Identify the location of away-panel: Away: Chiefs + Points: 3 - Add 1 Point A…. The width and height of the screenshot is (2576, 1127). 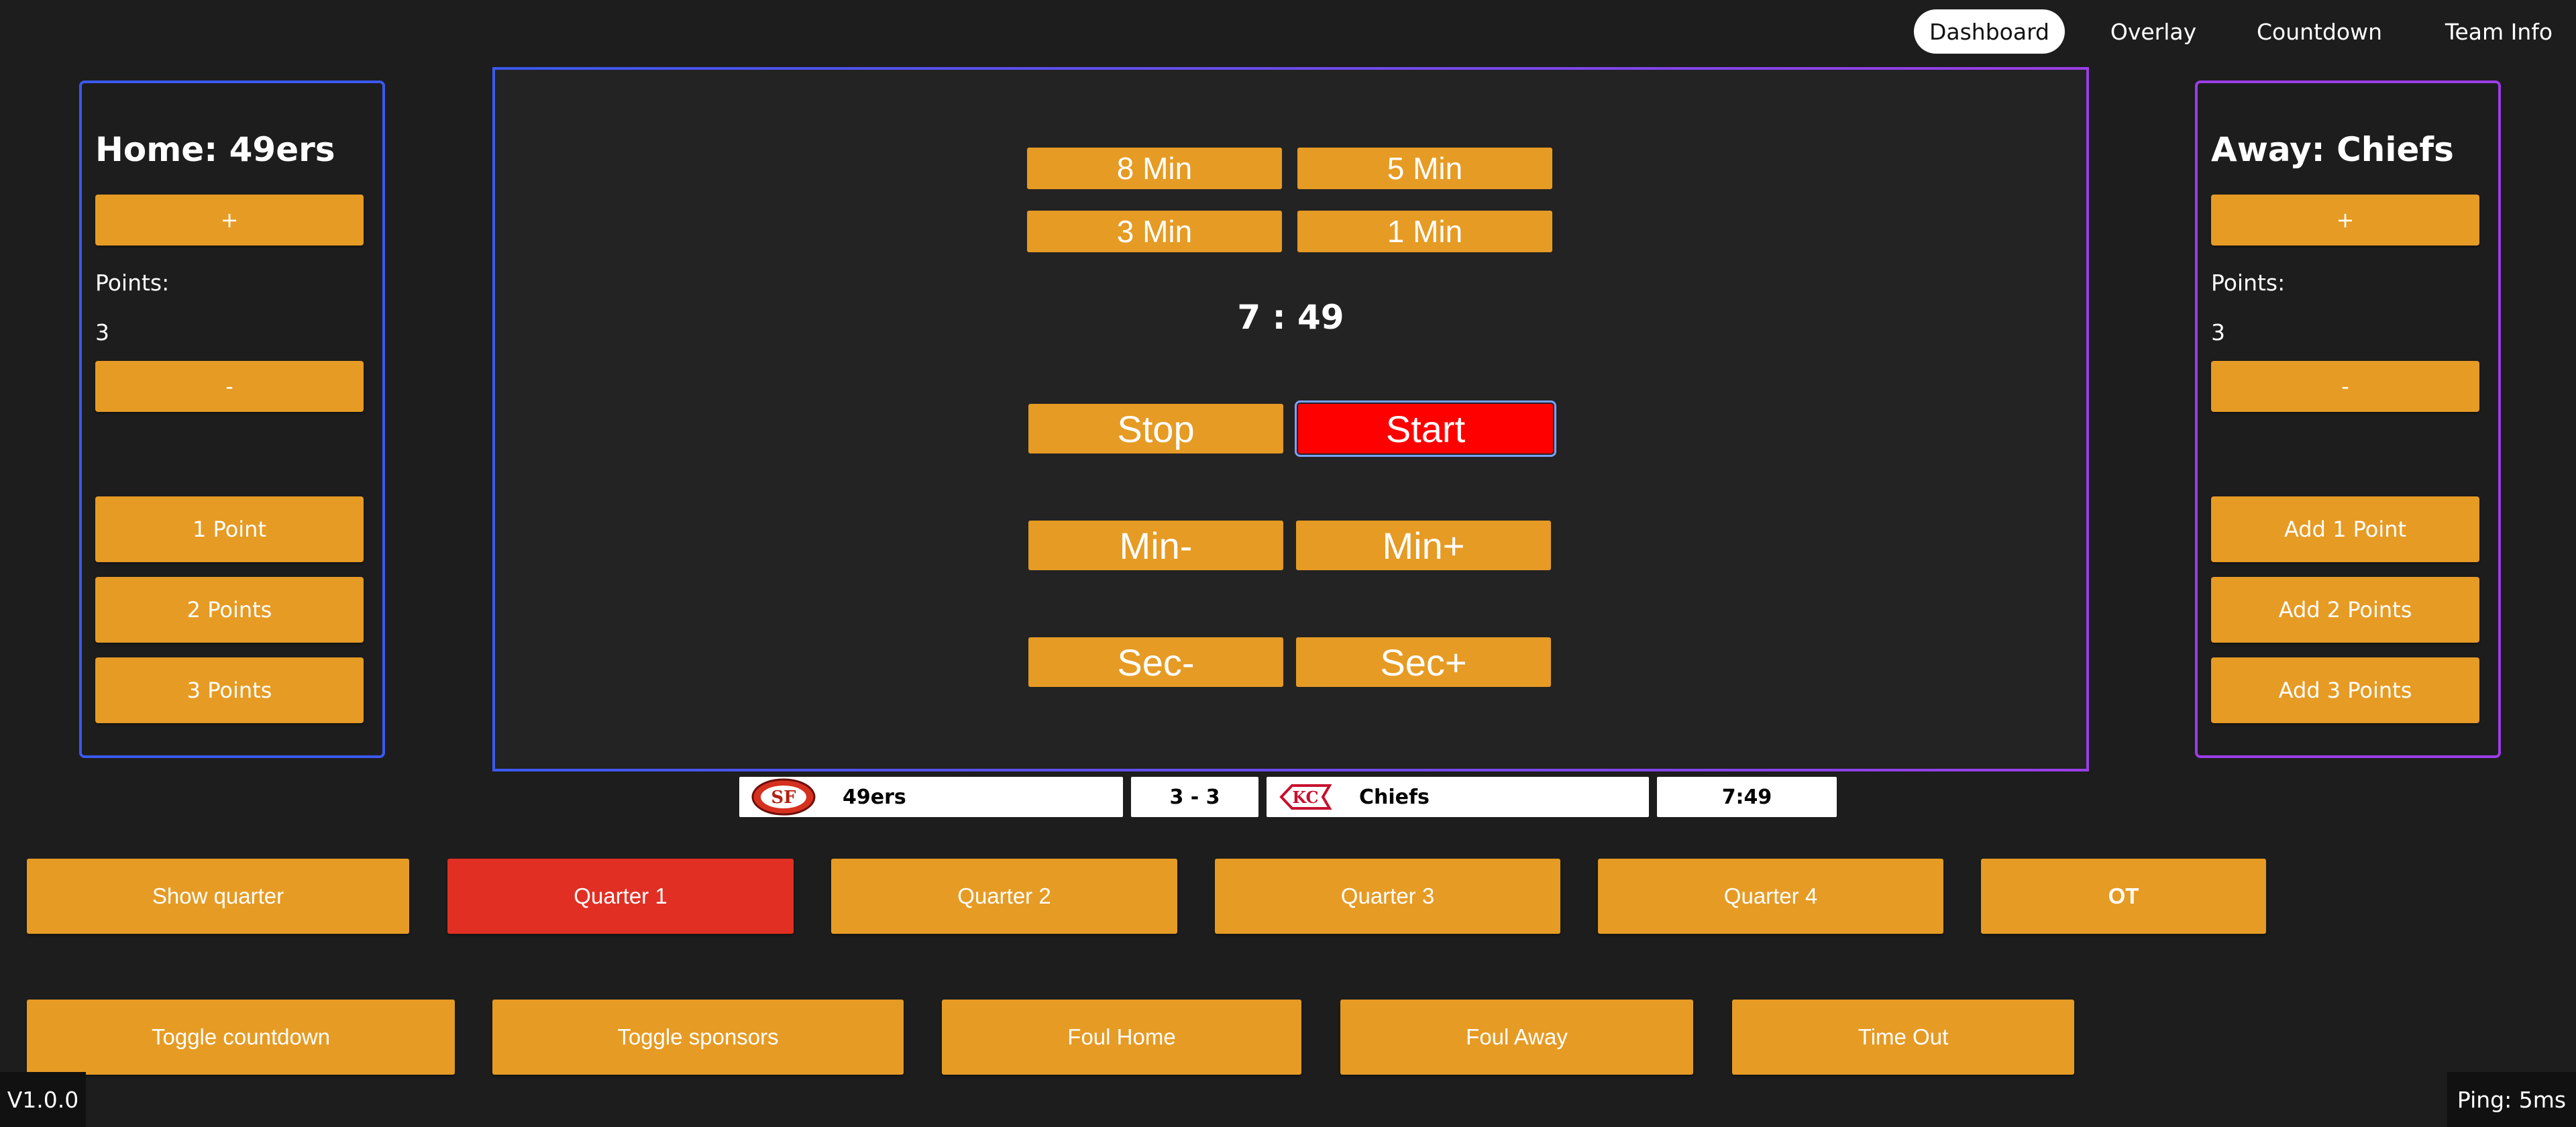
(2348, 419).